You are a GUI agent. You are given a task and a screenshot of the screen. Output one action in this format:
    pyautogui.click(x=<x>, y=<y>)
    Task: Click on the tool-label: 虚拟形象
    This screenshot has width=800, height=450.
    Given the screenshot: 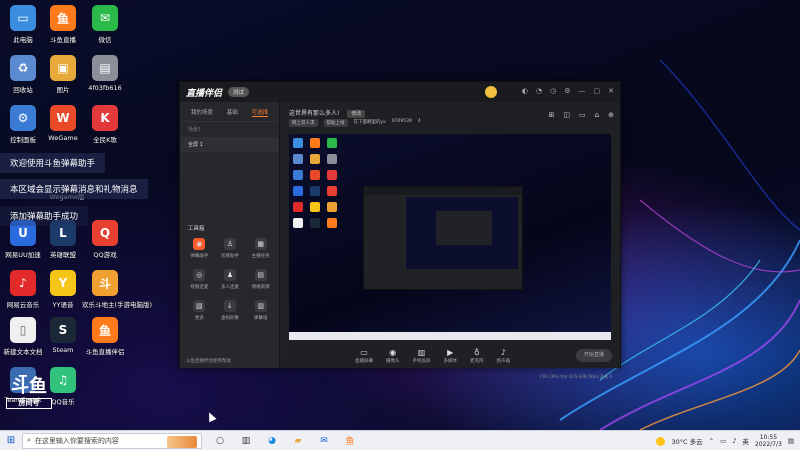 What is the action you would take?
    pyautogui.click(x=229, y=318)
    